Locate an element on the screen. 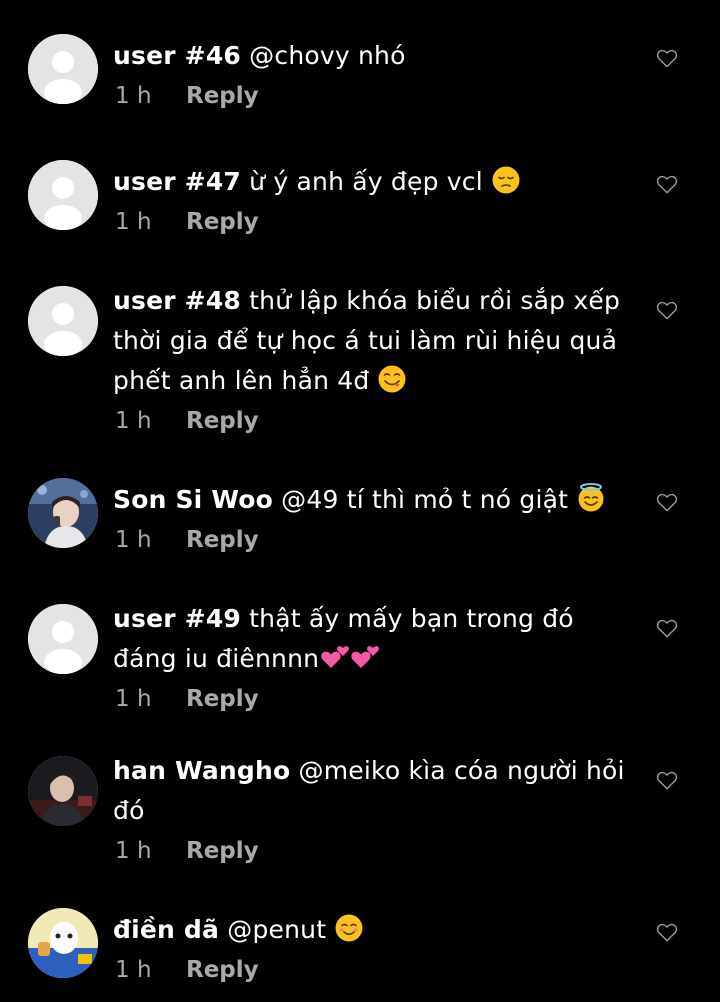  comment-text: thật ấy mấy bạn trong đó is located at coordinates (411, 618).